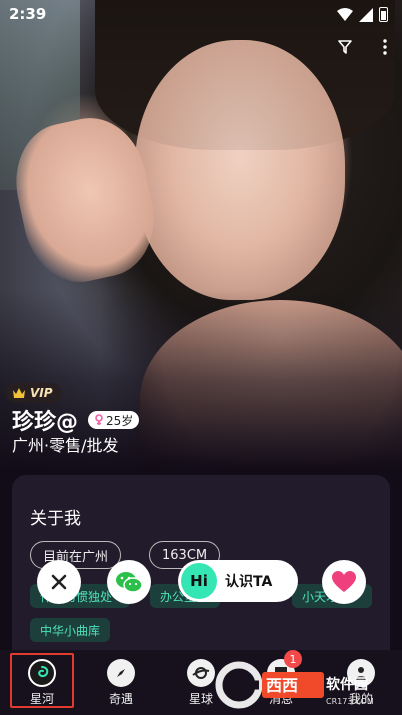  I want to click on watermark-logo: 西西 软件园 CR173.COM, so click(294, 685).